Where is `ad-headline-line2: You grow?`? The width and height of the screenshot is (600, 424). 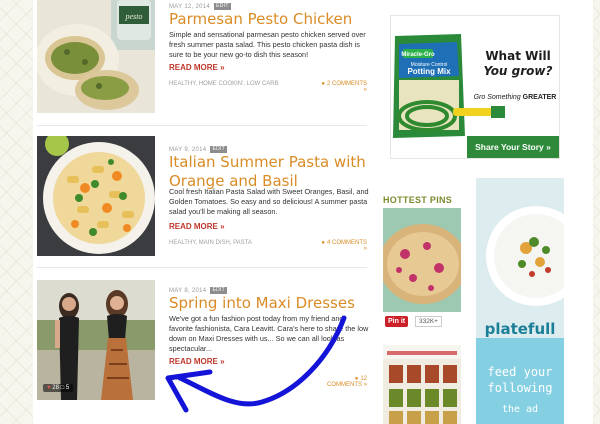 ad-headline-line2: You grow? is located at coordinates (518, 71).